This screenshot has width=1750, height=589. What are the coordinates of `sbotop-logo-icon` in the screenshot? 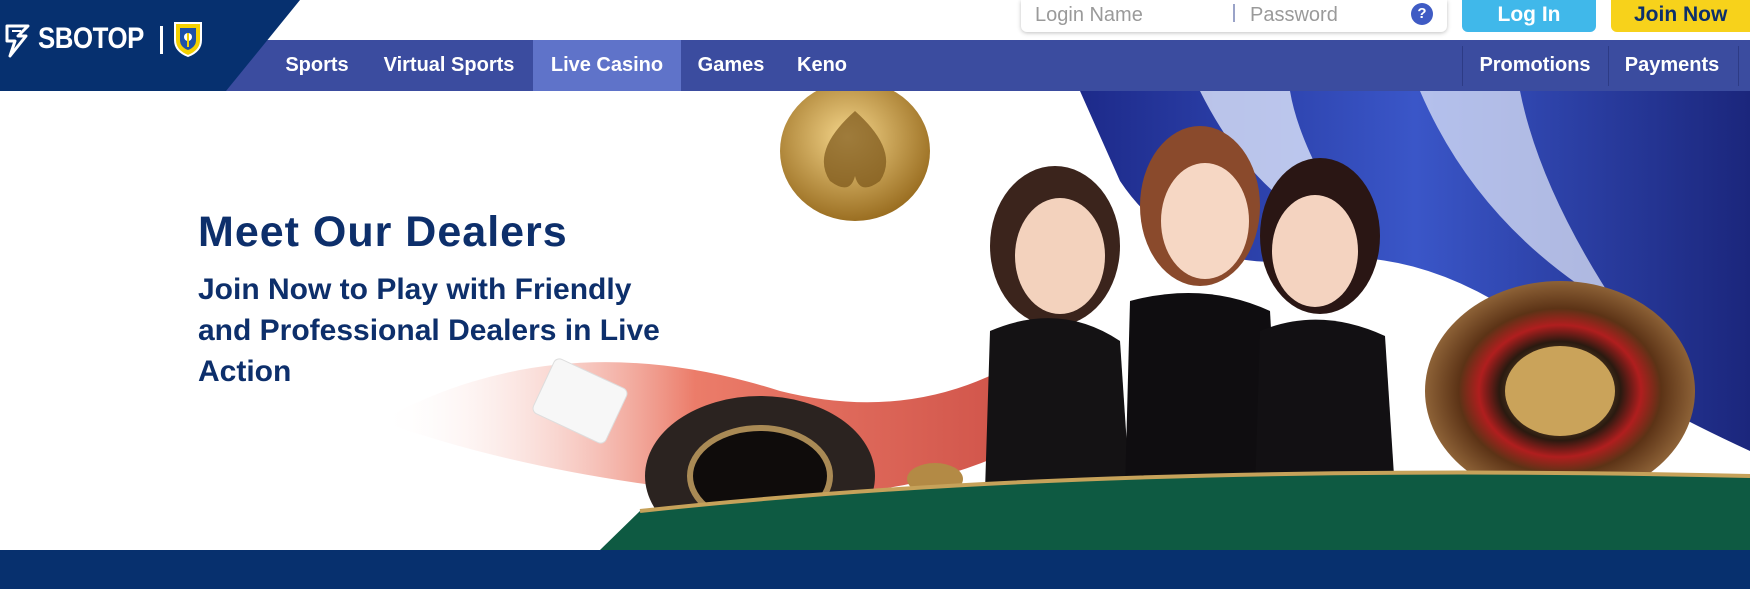 It's located at (17, 41).